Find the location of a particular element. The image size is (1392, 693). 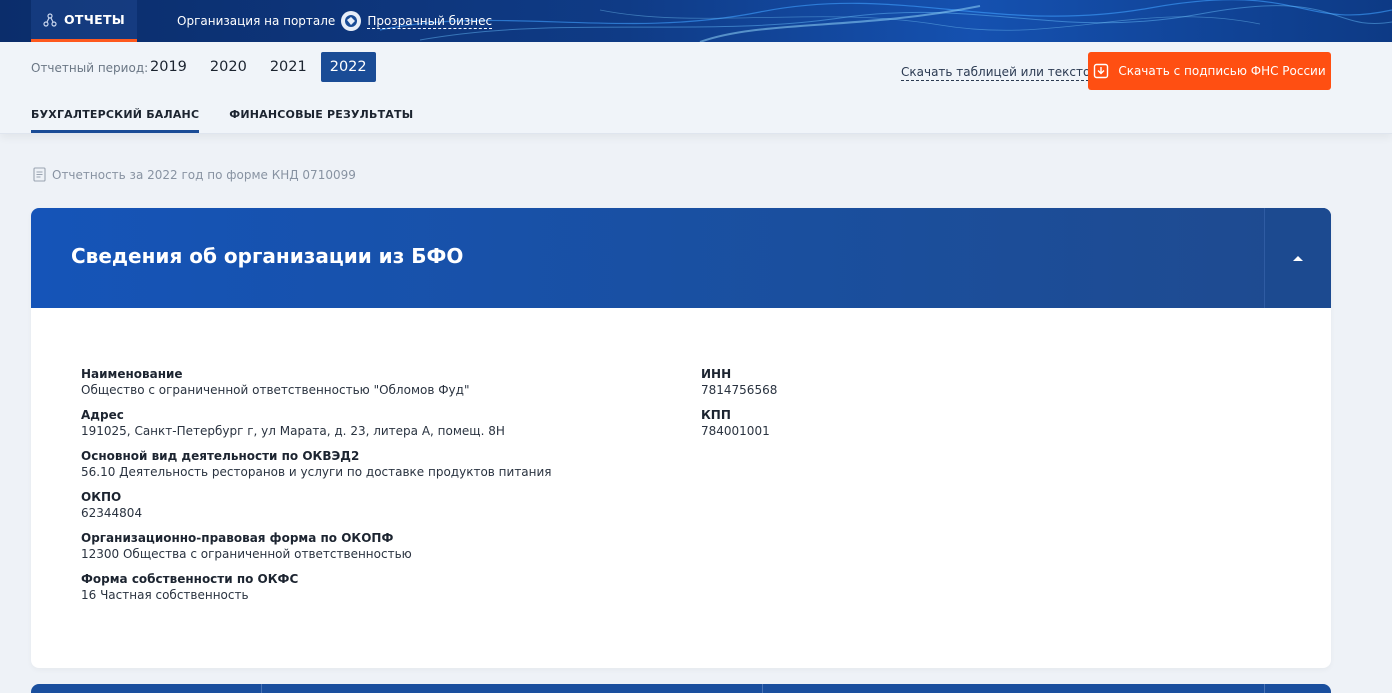

download-signed-label: Скачать с подписью ФНС России is located at coordinates (1222, 71).